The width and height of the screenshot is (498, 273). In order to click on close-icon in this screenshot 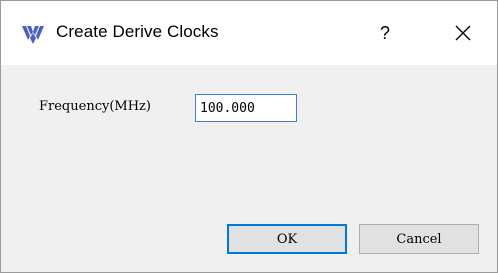, I will do `click(463, 33)`.